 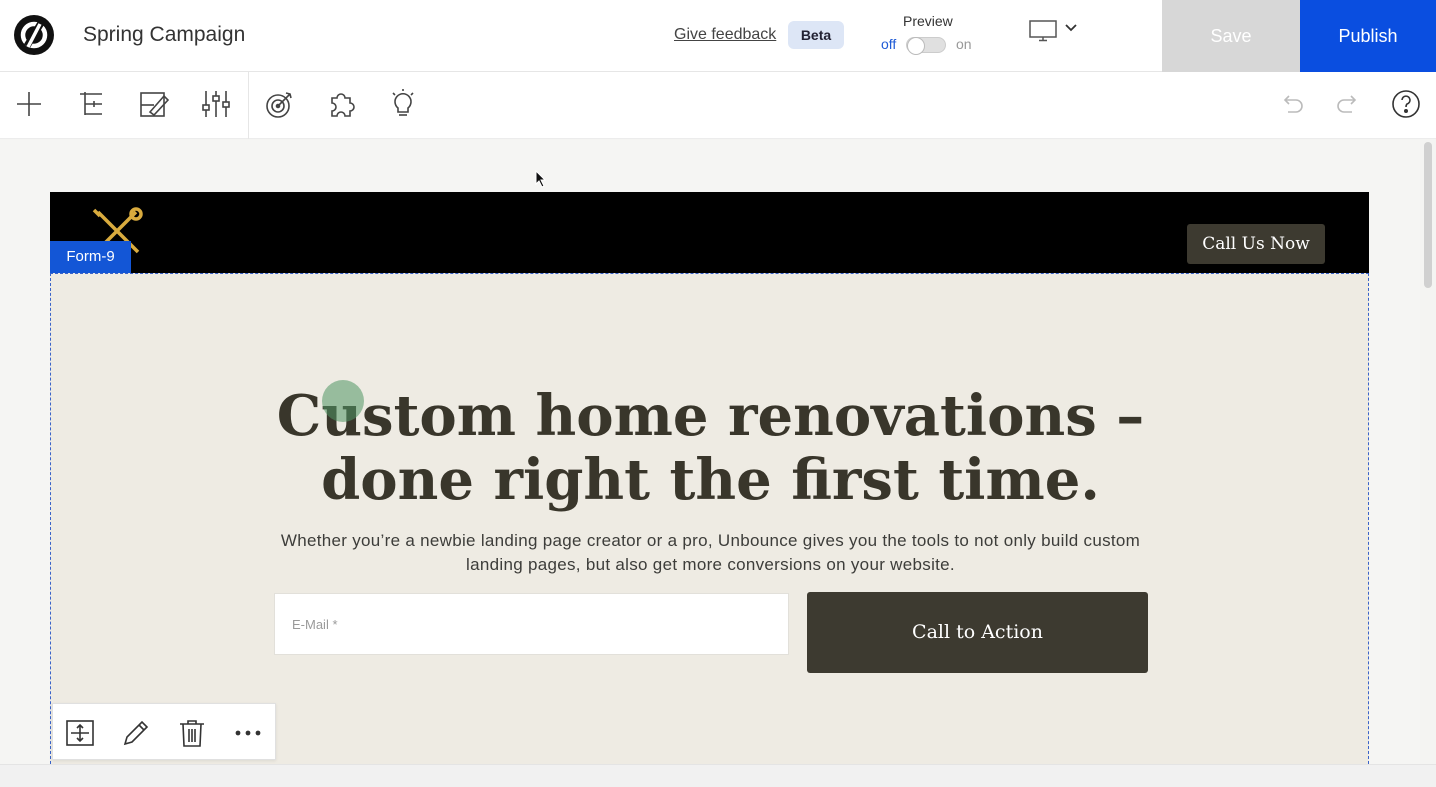 What do you see at coordinates (1368, 36) in the screenshot?
I see `publish-button: Publish` at bounding box center [1368, 36].